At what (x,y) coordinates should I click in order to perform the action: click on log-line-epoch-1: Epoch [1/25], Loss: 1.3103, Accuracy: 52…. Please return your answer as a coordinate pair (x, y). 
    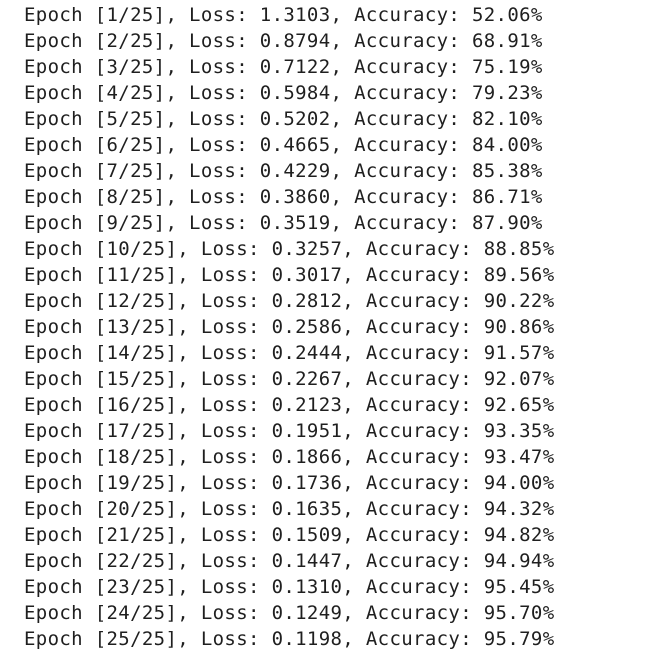
    Looking at the image, I should click on (283, 15).